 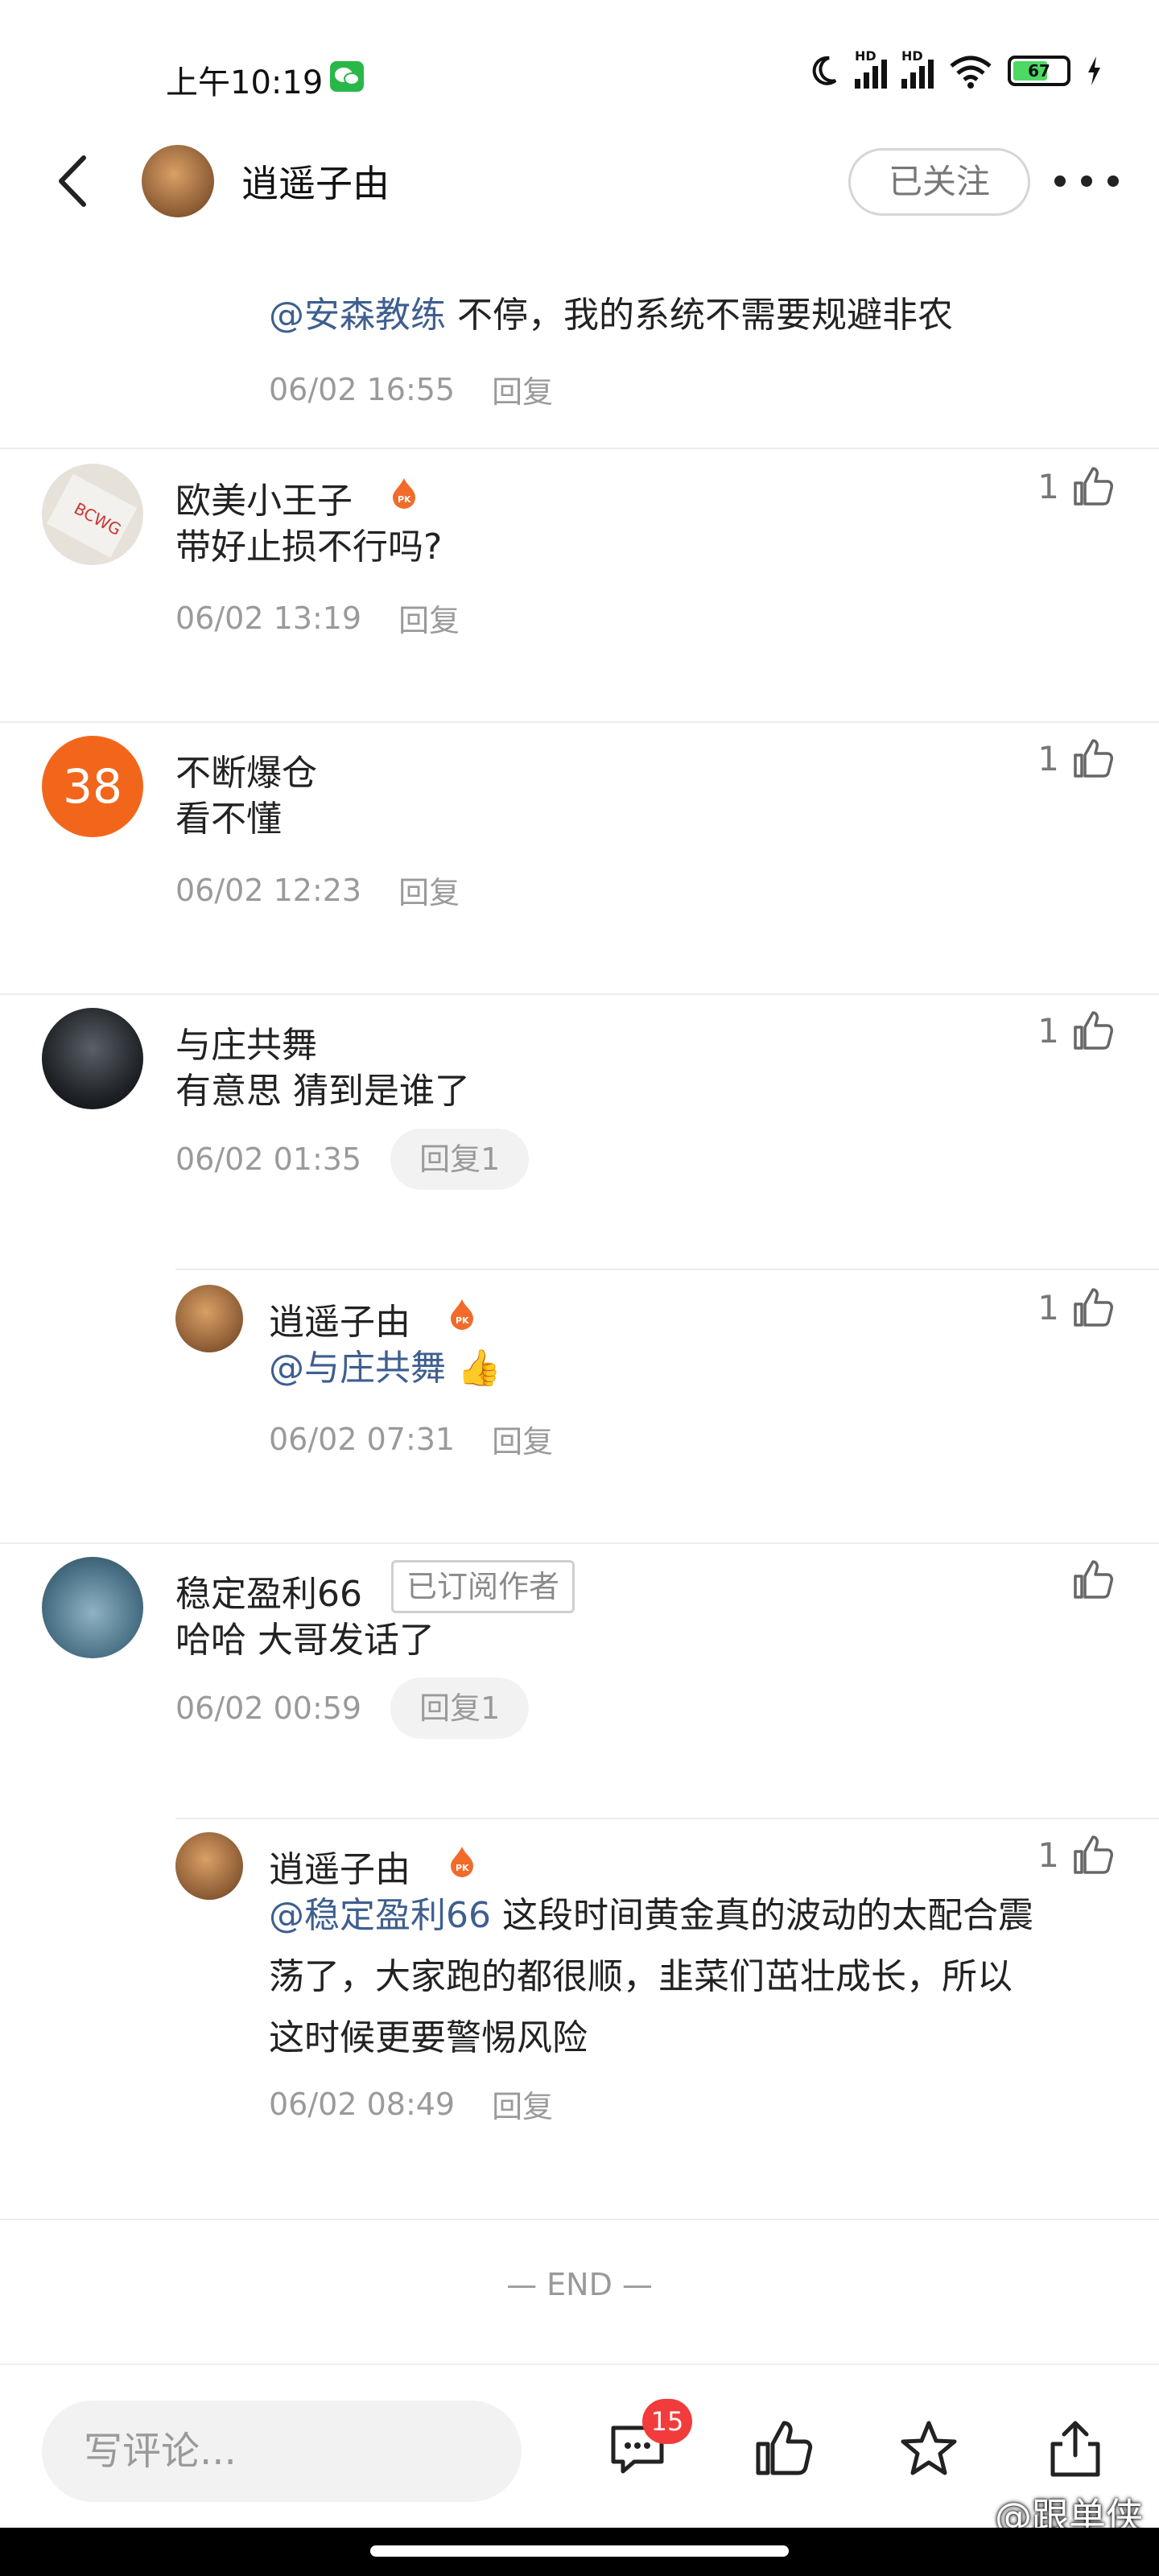 I want to click on comment-text: 看不懂, so click(x=228, y=819).